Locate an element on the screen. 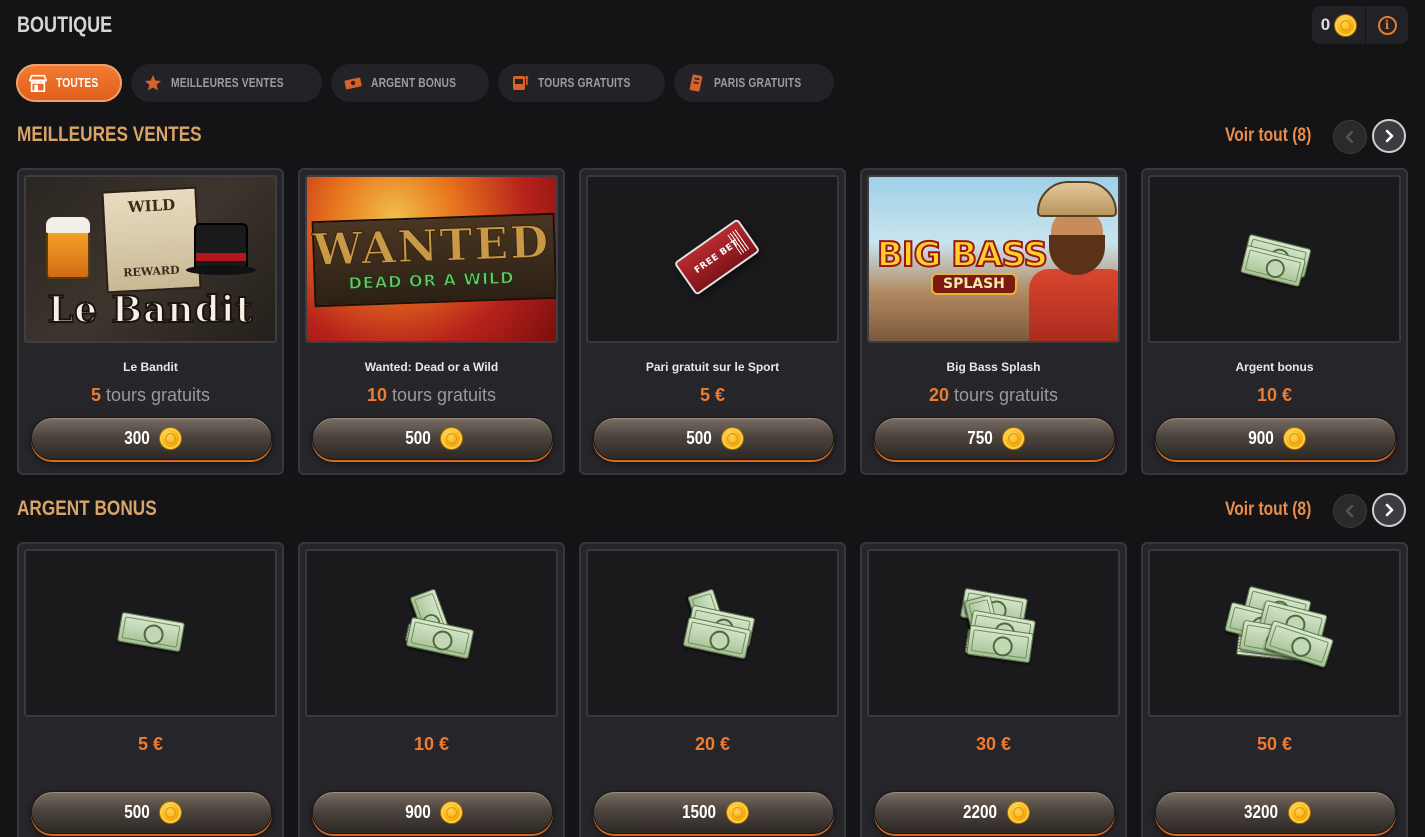  see-all-link-best: Voir tout (8) is located at coordinates (1268, 136).